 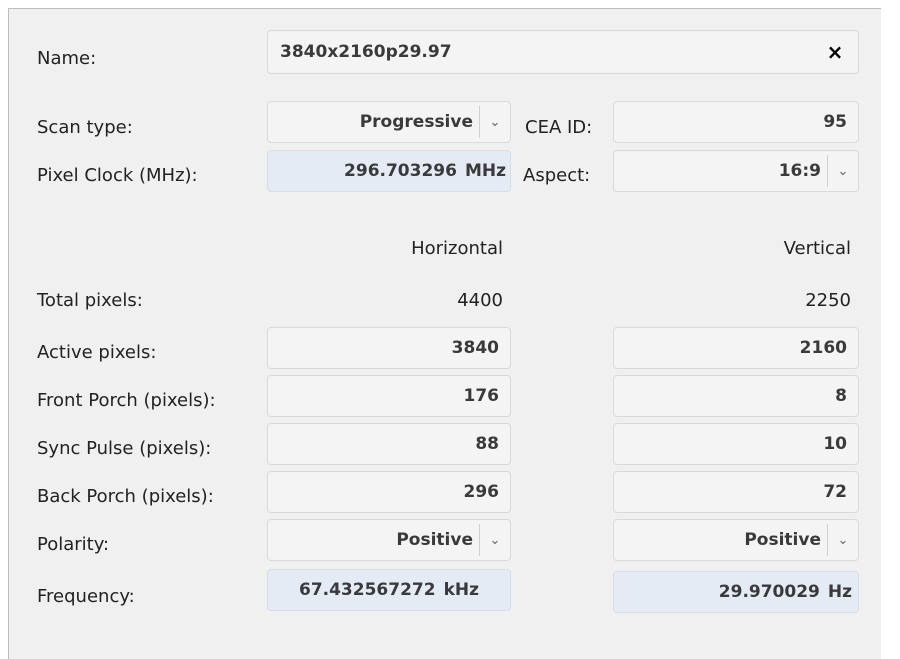 I want to click on name-label: Name:, so click(x=67, y=58).